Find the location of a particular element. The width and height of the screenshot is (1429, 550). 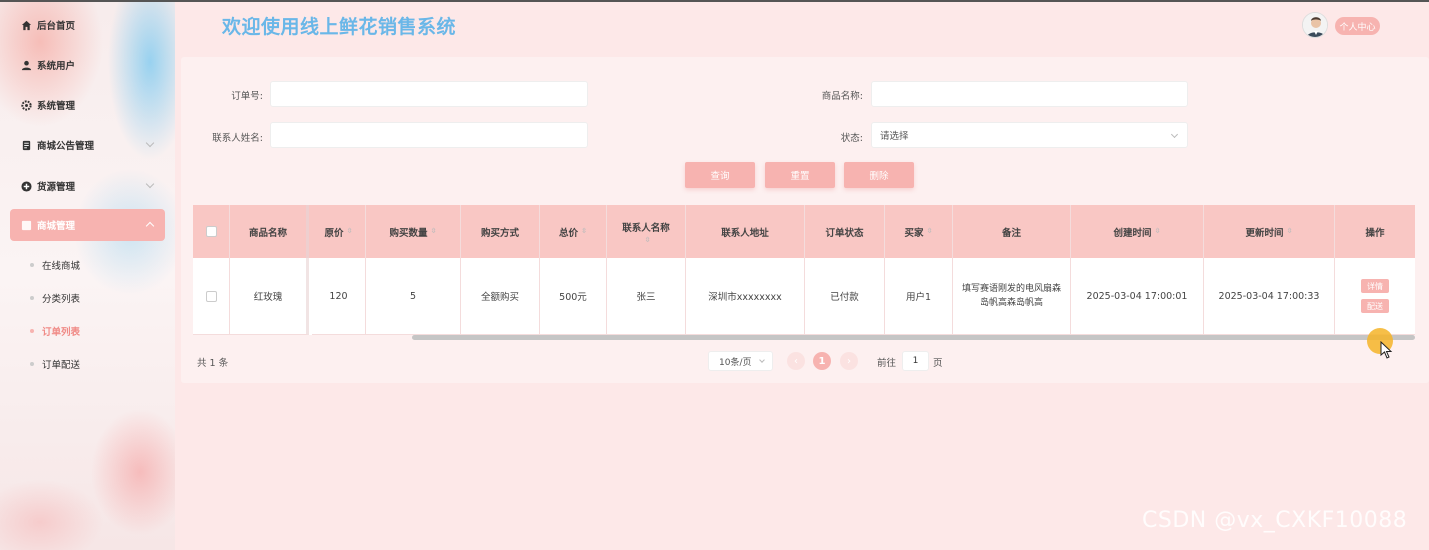

query-button: 查询 is located at coordinates (720, 175).